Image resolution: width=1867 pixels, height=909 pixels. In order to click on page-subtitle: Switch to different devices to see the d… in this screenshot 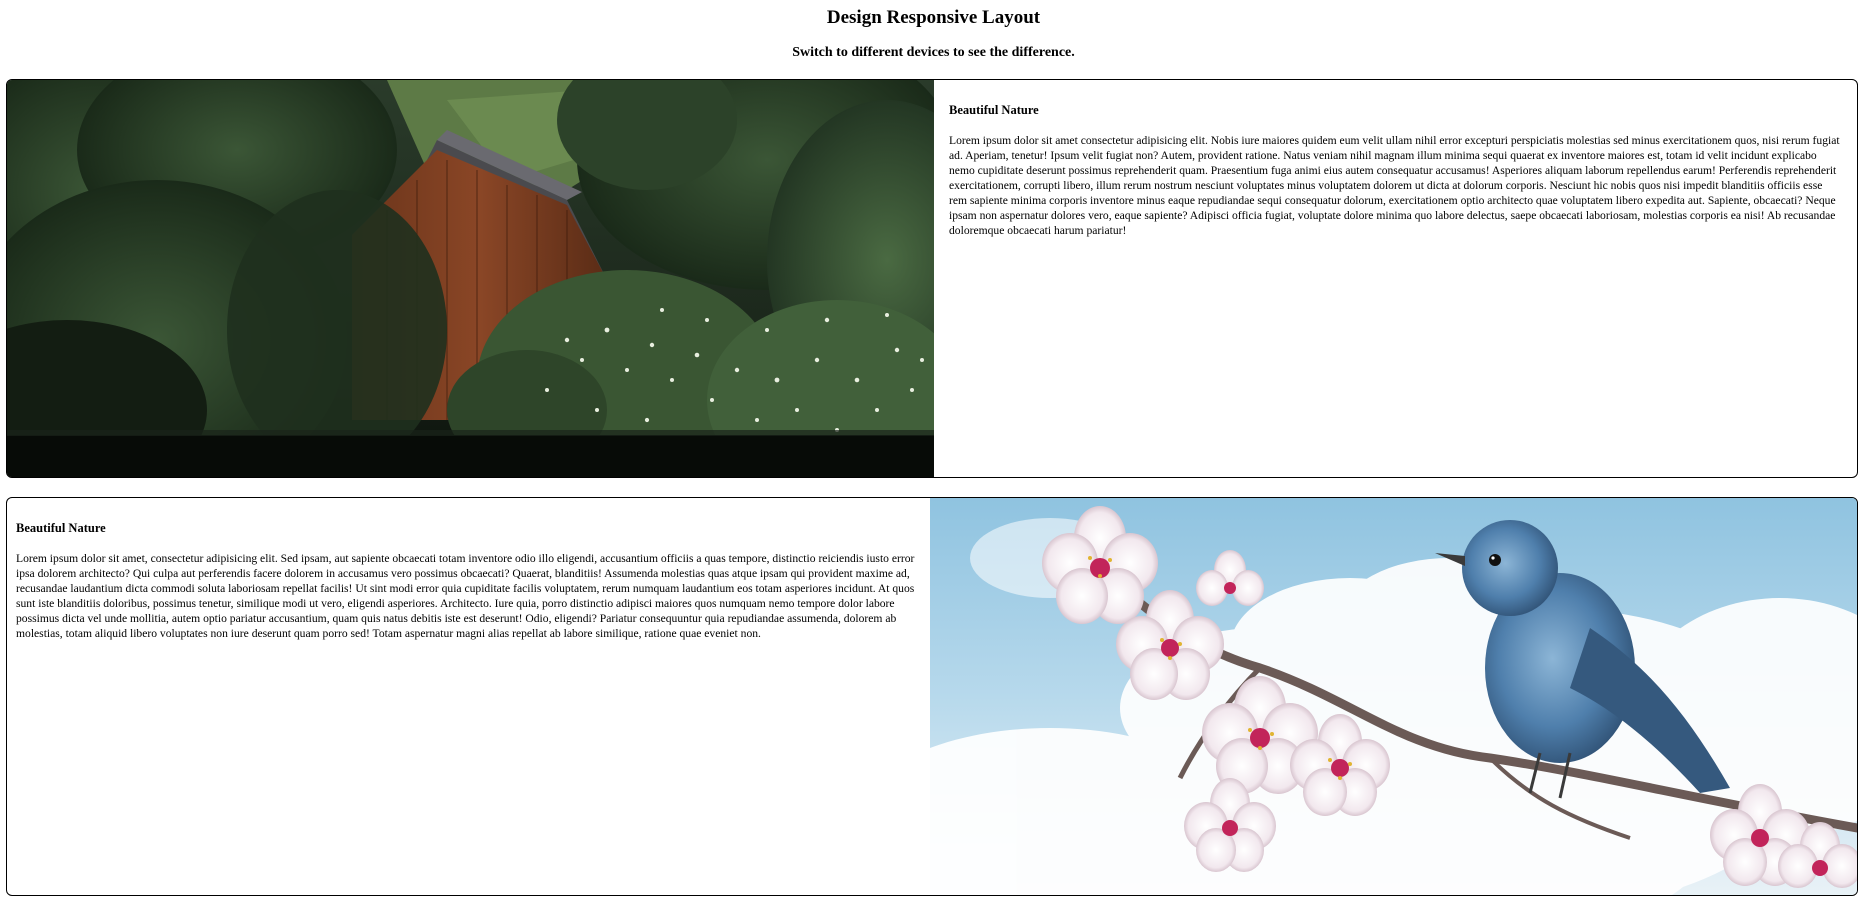, I will do `click(933, 52)`.